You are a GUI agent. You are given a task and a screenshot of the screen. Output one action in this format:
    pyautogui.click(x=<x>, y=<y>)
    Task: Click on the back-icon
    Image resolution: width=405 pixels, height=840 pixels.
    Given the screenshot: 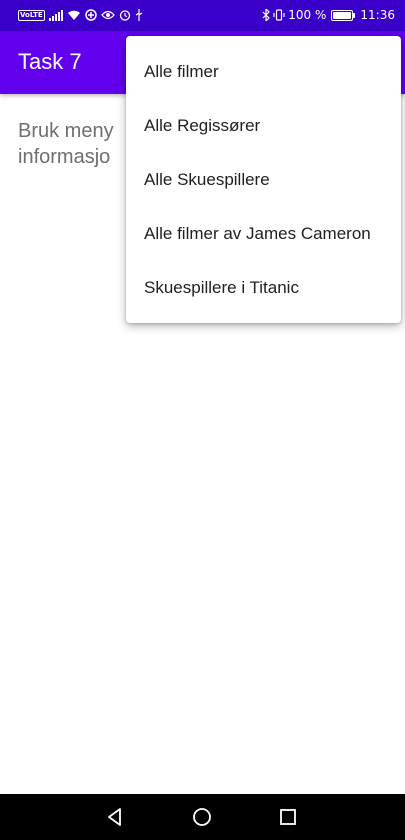 What is the action you would take?
    pyautogui.click(x=115, y=817)
    